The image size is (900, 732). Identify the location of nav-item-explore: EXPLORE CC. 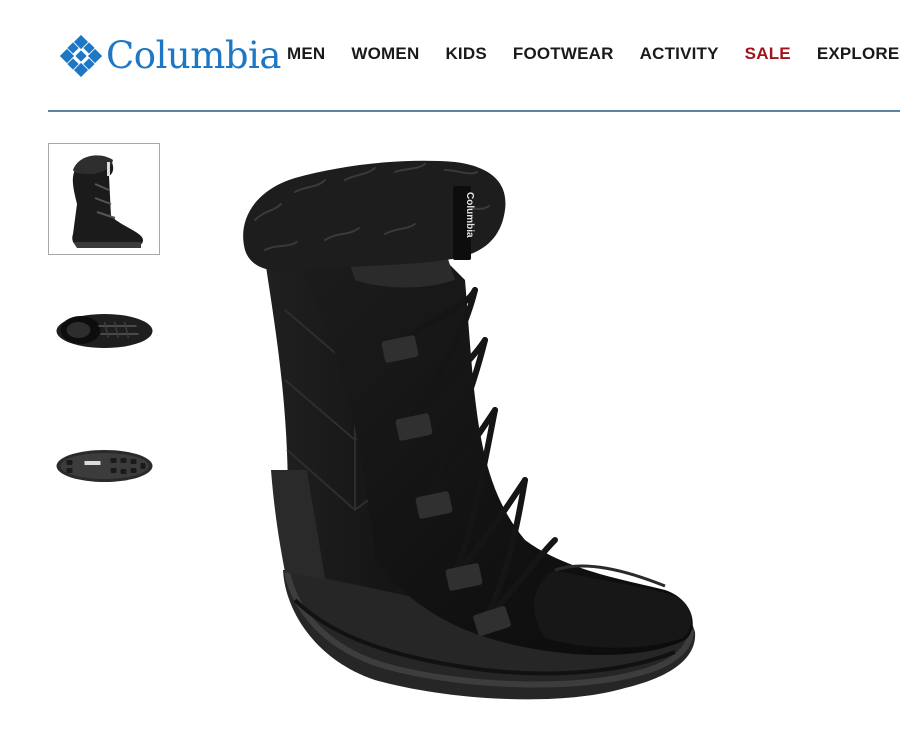
(858, 54).